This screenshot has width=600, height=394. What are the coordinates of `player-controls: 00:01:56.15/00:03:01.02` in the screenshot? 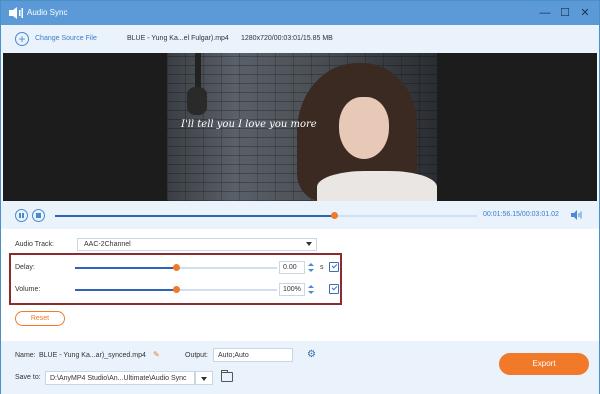 It's located at (300, 215).